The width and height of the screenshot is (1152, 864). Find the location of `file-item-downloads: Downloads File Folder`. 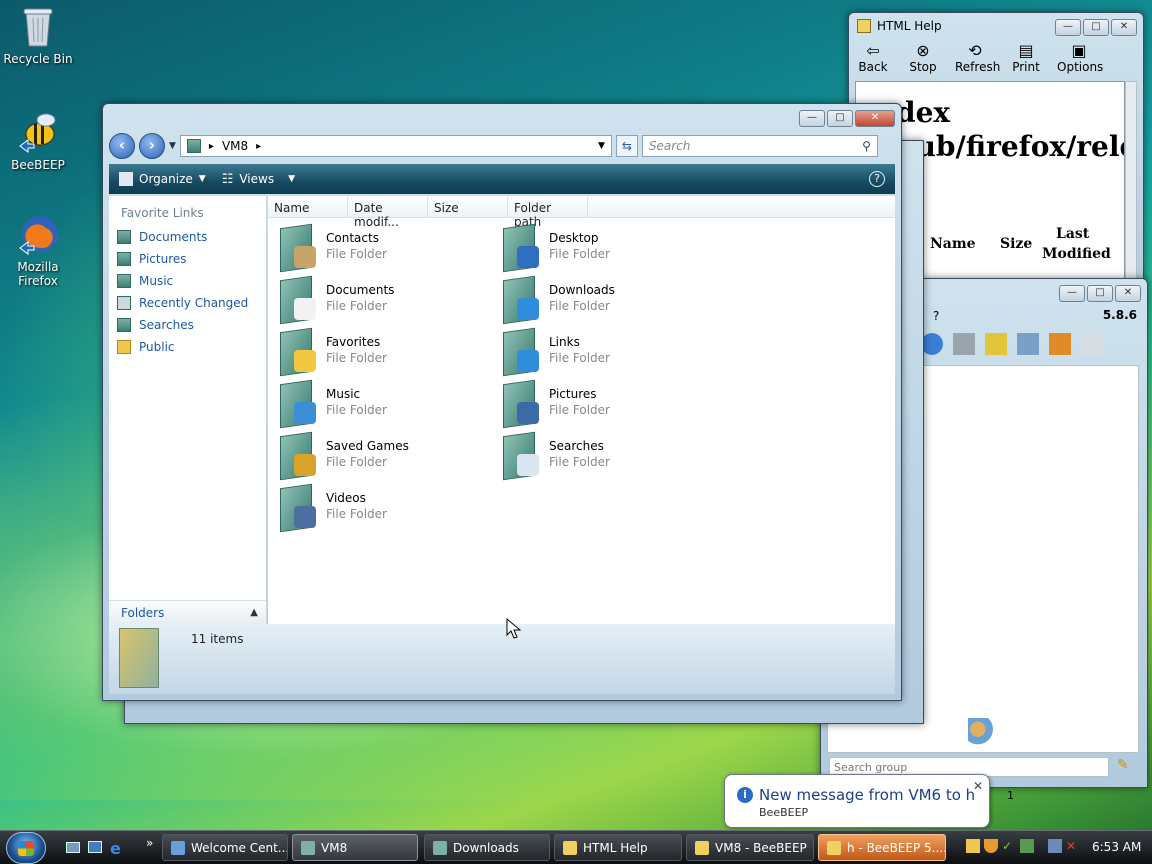

file-item-downloads: Downloads File Folder is located at coordinates (604, 301).